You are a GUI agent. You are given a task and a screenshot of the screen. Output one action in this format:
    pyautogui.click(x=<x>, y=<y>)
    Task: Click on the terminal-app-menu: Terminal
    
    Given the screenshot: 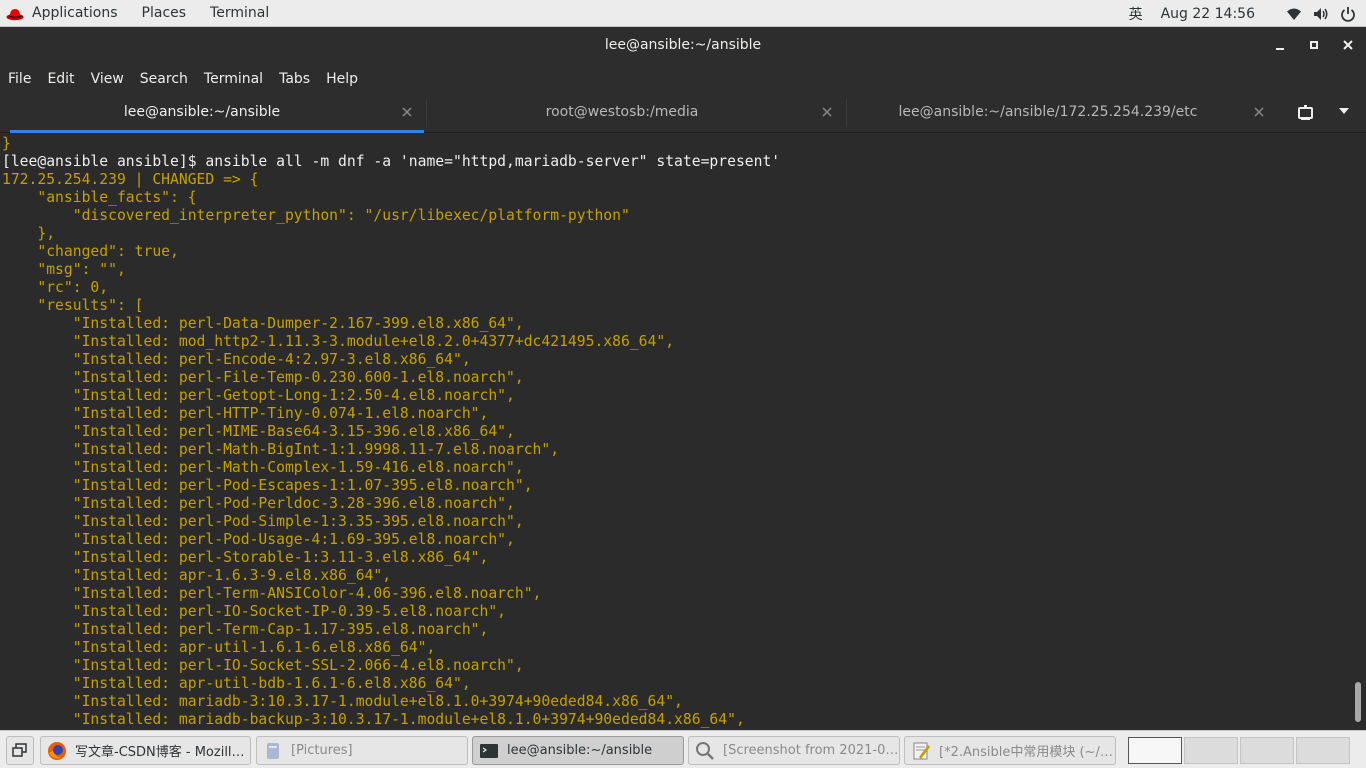 What is the action you would take?
    pyautogui.click(x=239, y=13)
    